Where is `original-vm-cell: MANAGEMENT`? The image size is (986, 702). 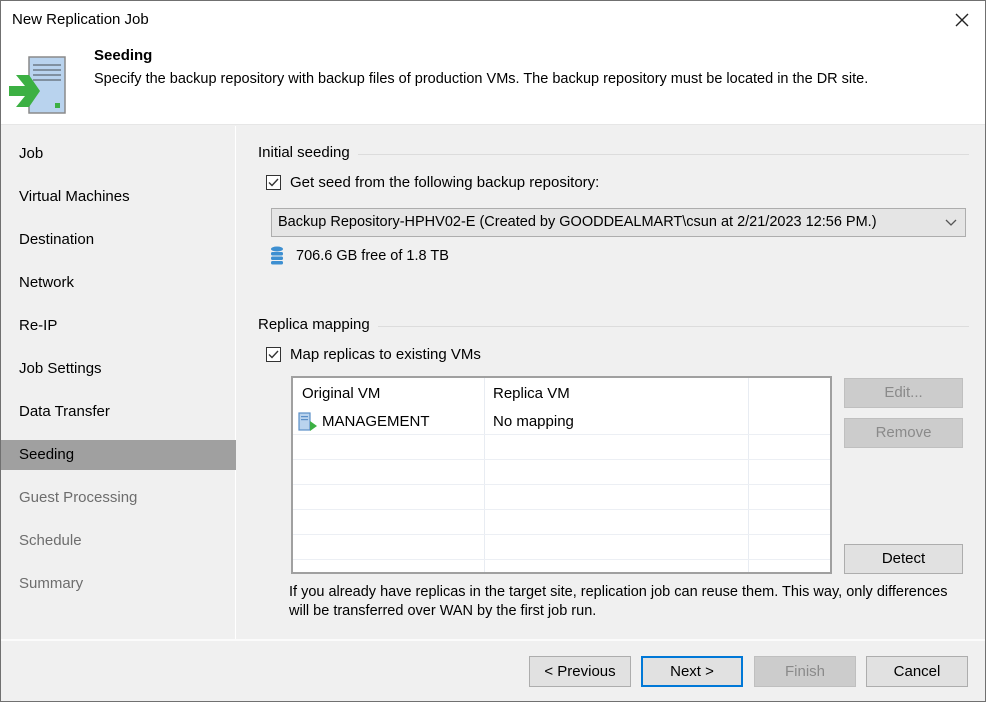
original-vm-cell: MANAGEMENT is located at coordinates (376, 421).